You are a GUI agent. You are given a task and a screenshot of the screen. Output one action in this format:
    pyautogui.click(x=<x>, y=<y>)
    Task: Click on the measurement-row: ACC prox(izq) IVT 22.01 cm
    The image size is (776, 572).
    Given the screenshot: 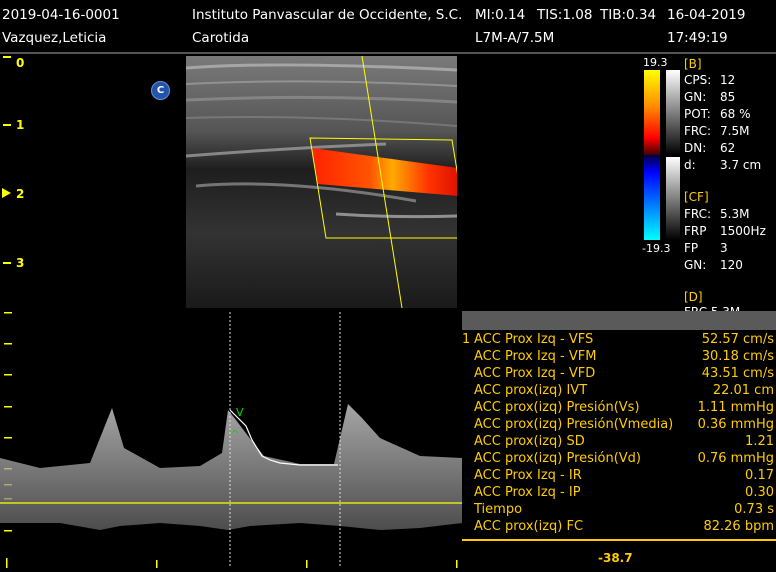 What is the action you would take?
    pyautogui.click(x=619, y=391)
    